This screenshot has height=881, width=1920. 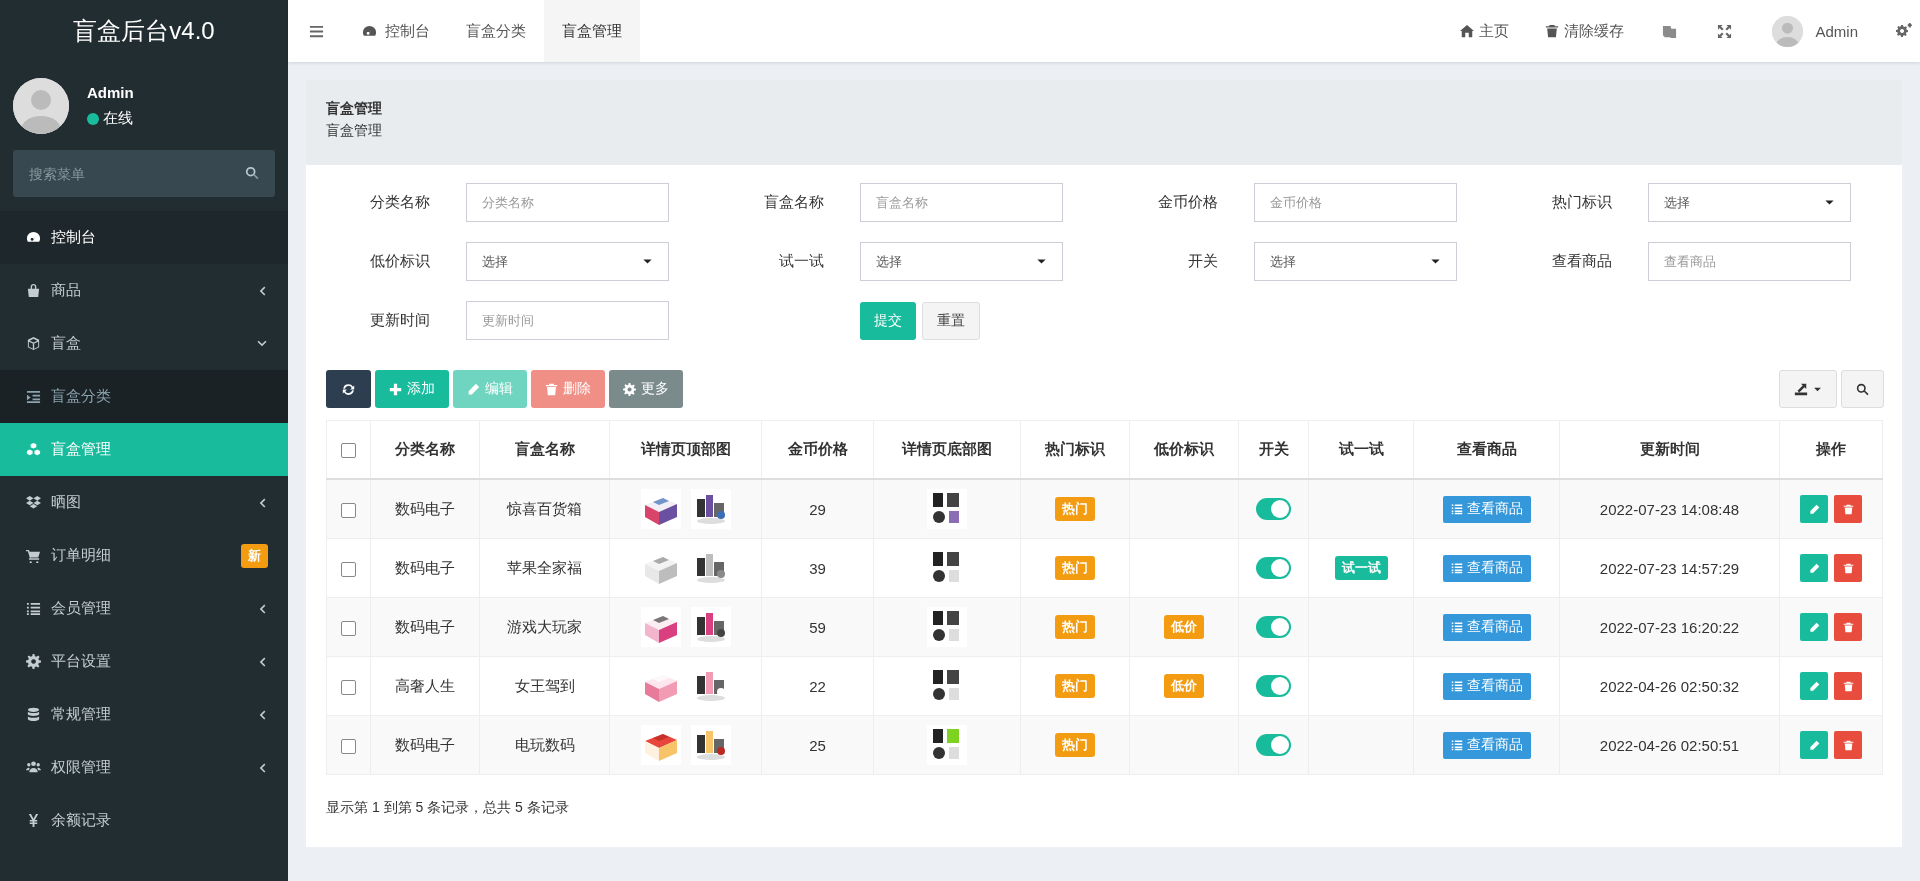 What do you see at coordinates (395, 389) in the screenshot?
I see `plus-icon` at bounding box center [395, 389].